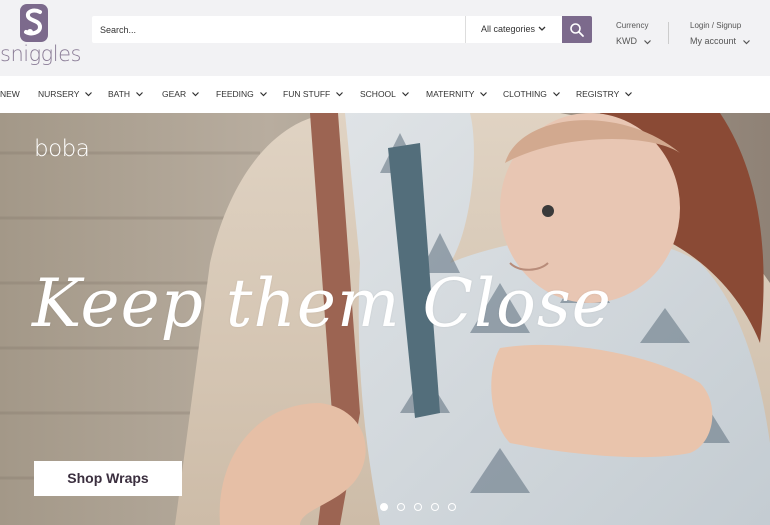  I want to click on hero-brand-logo: boba, so click(62, 149).